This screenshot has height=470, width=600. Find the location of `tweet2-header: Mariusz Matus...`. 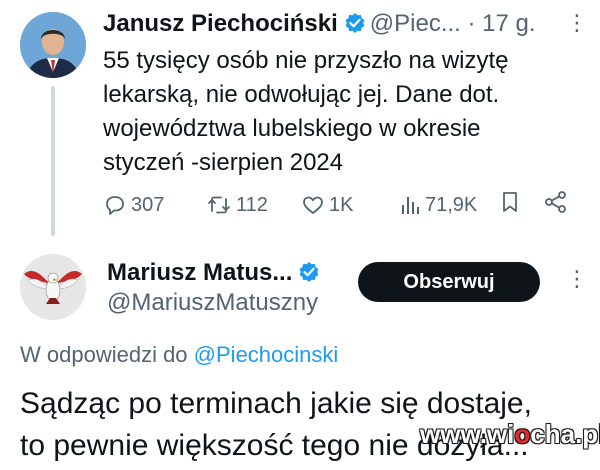

tweet2-header: Mariusz Matus... is located at coordinates (215, 274).